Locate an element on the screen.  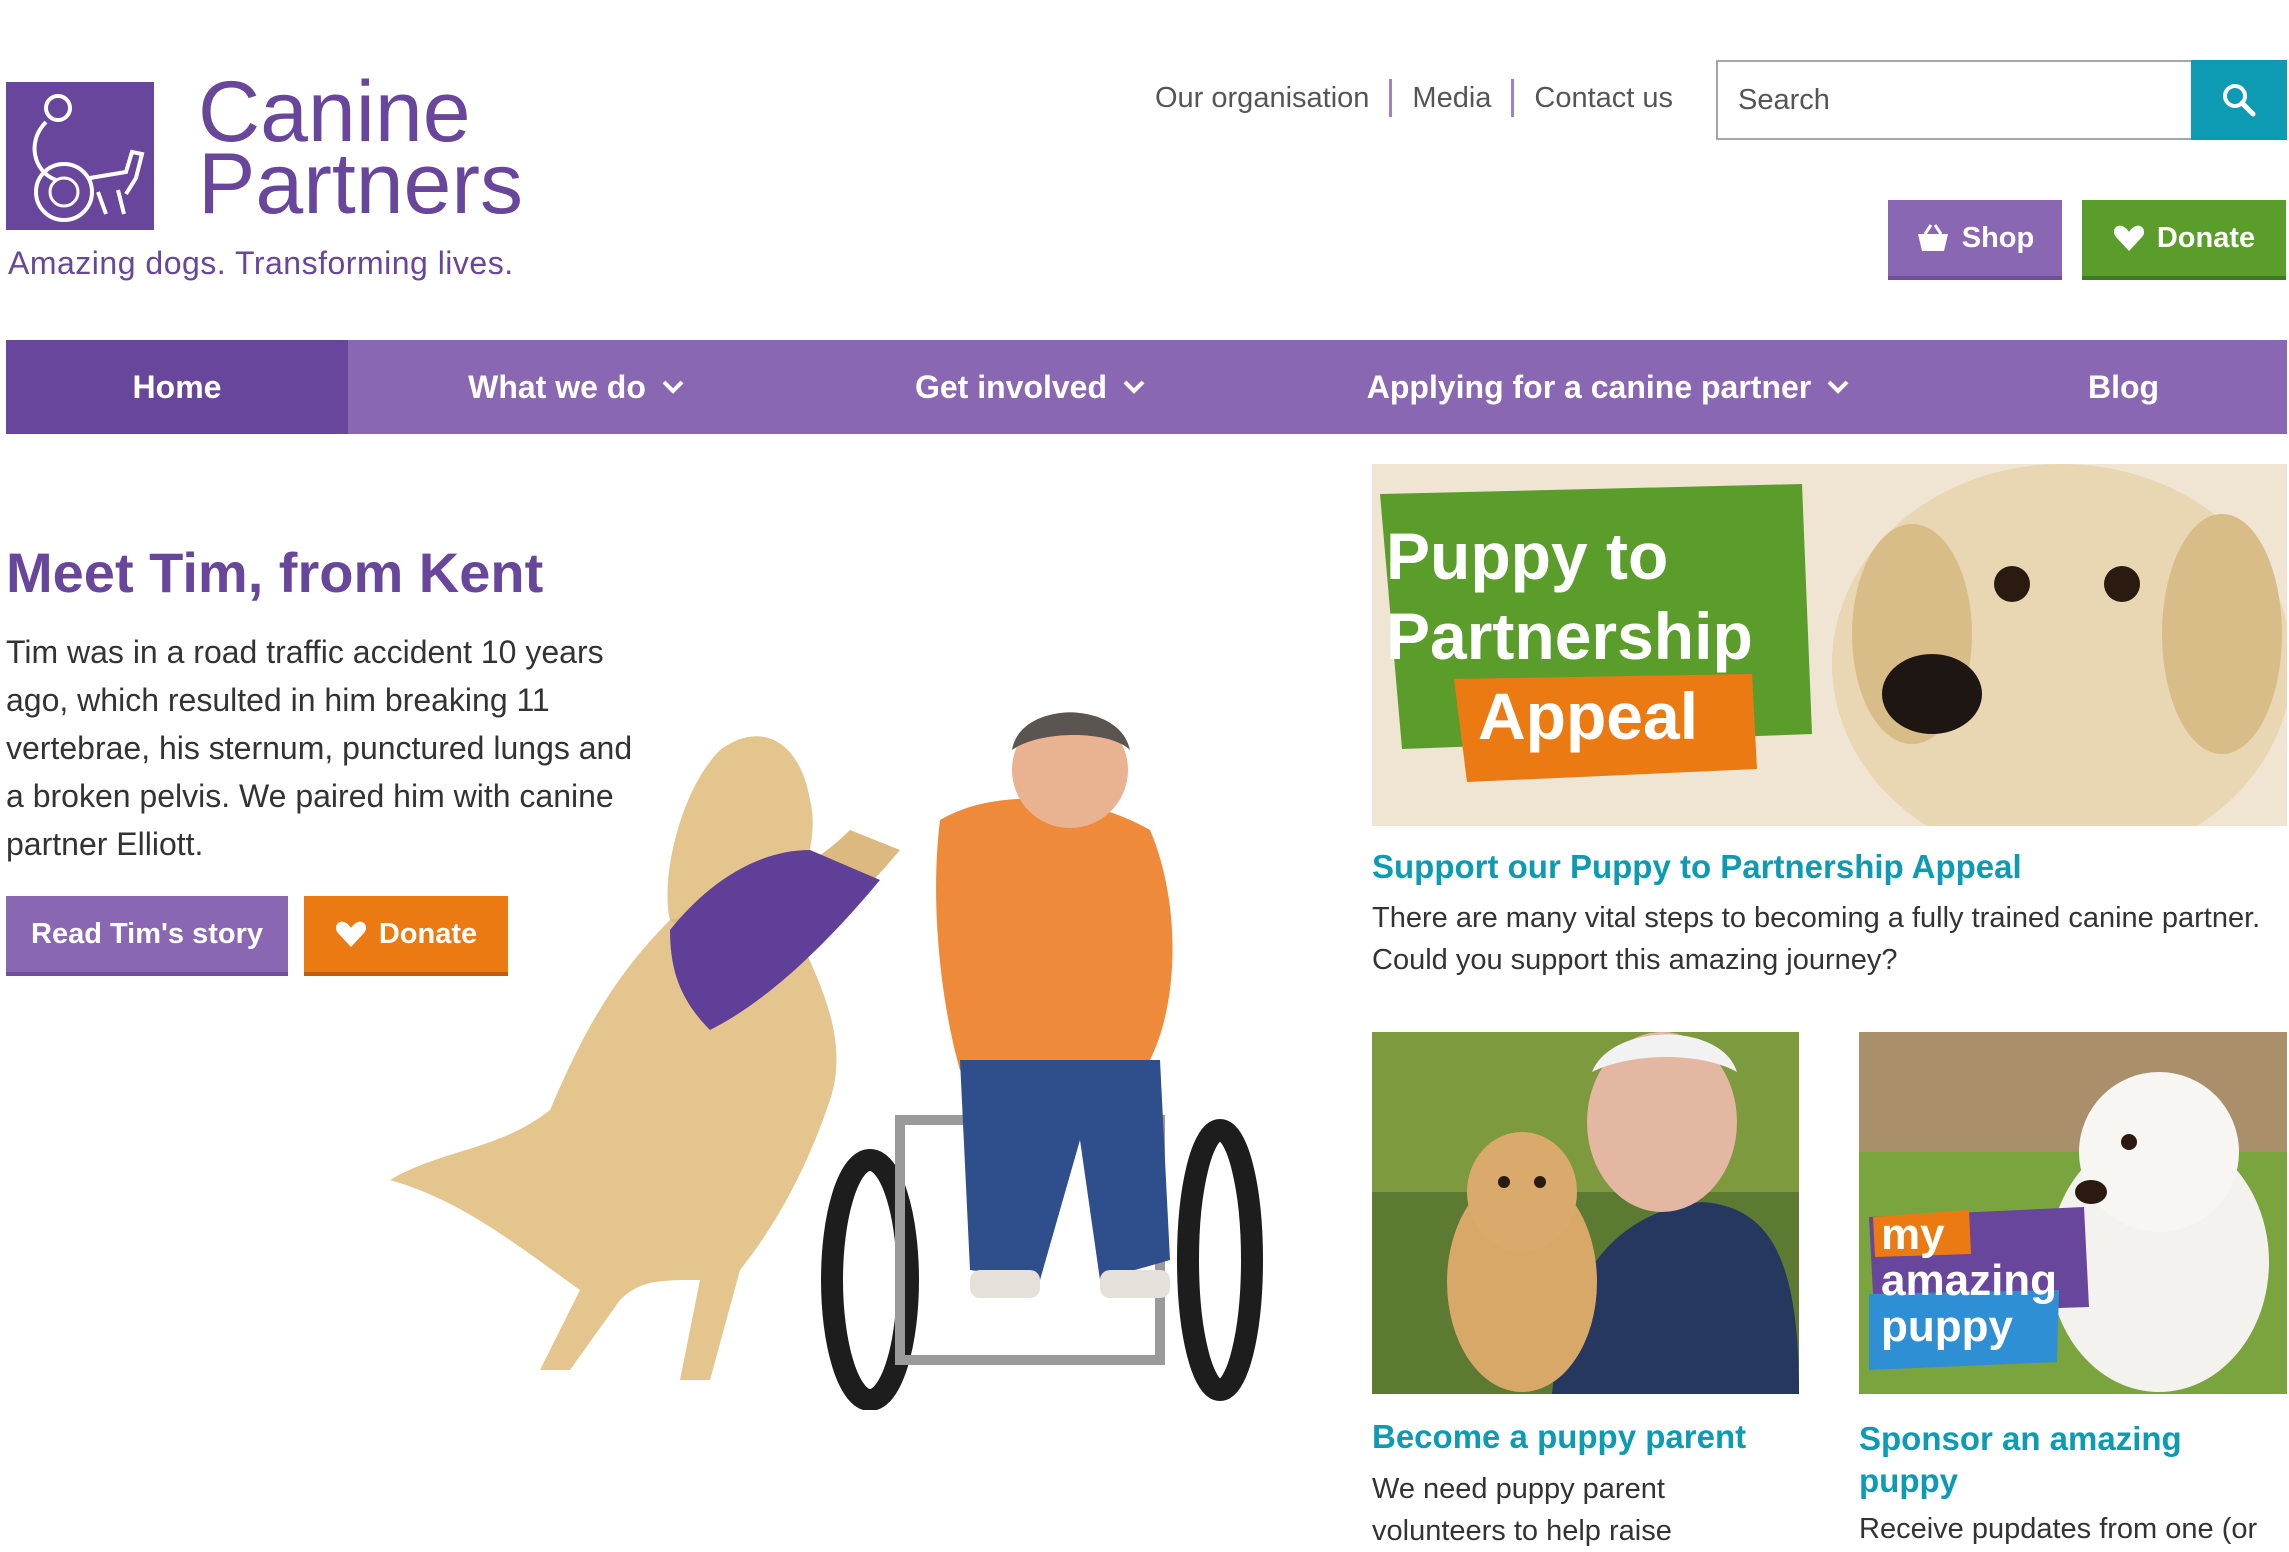
search-input is located at coordinates (1953, 100).